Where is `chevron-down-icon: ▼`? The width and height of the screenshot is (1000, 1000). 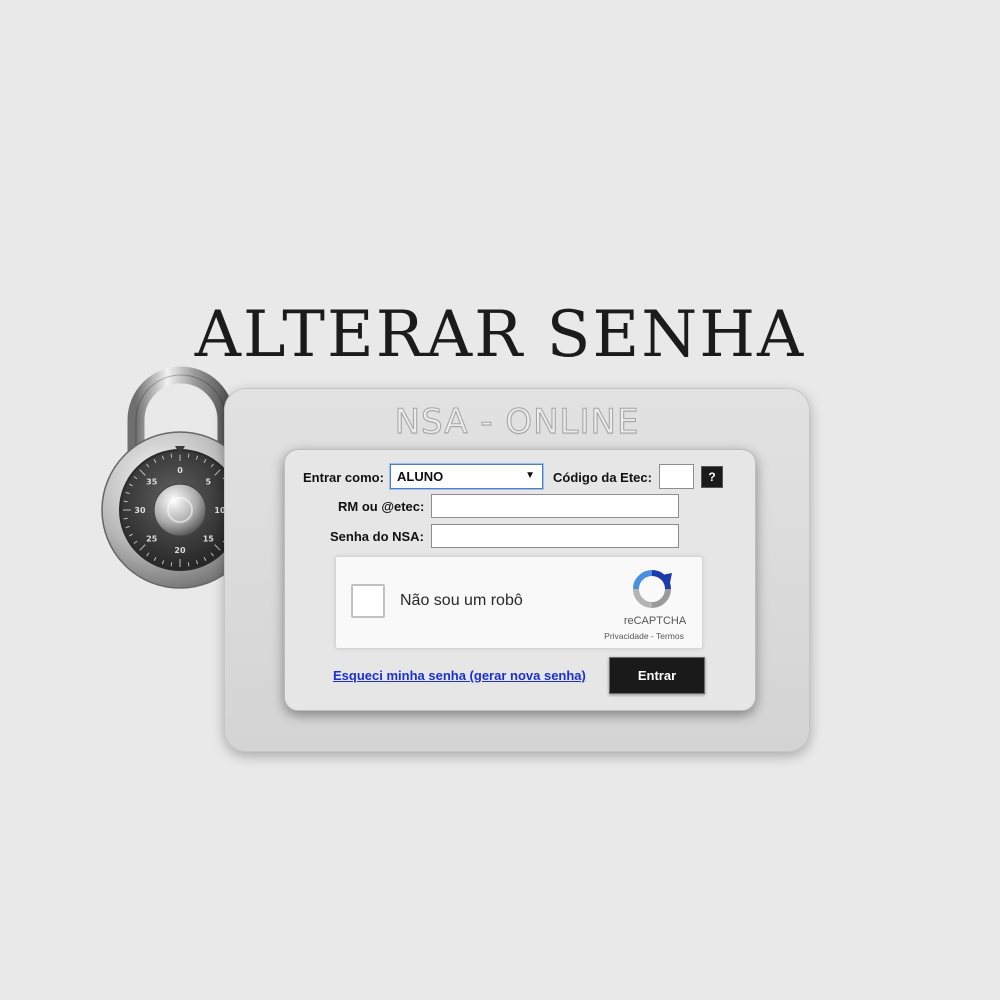 chevron-down-icon: ▼ is located at coordinates (530, 475).